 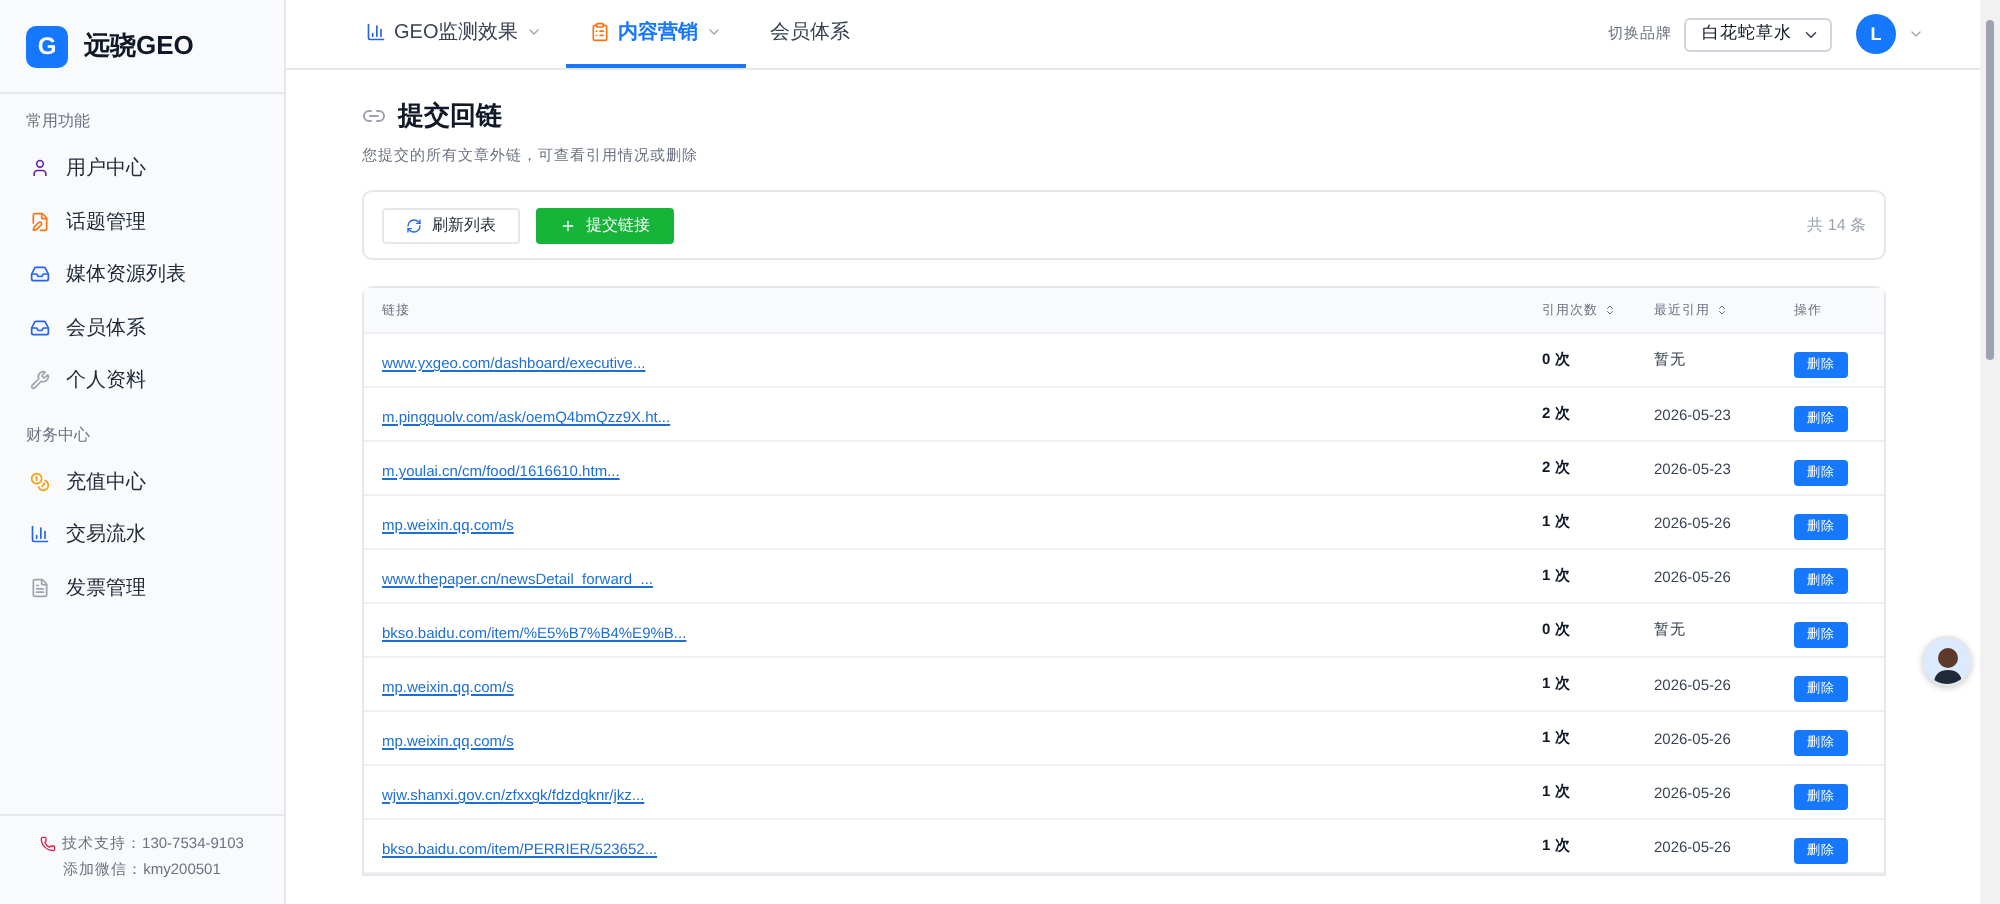 I want to click on sidebar-item: 交易流水, so click(x=142, y=534).